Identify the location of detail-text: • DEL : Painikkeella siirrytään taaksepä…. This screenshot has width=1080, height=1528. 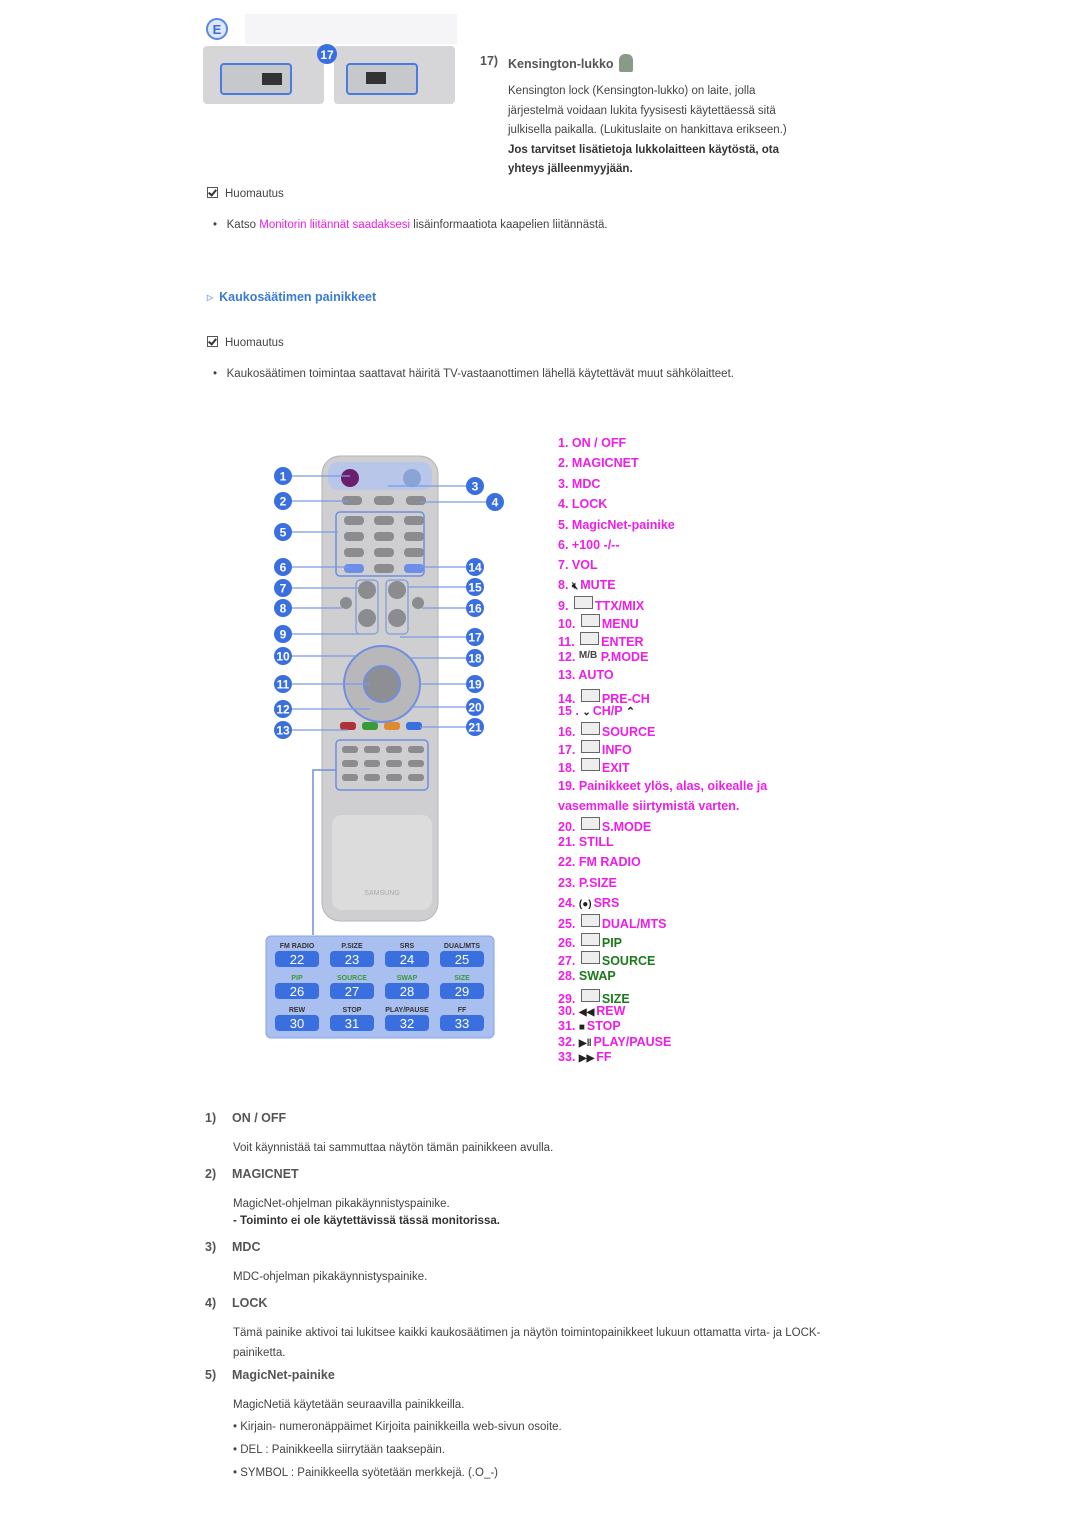
(339, 1450).